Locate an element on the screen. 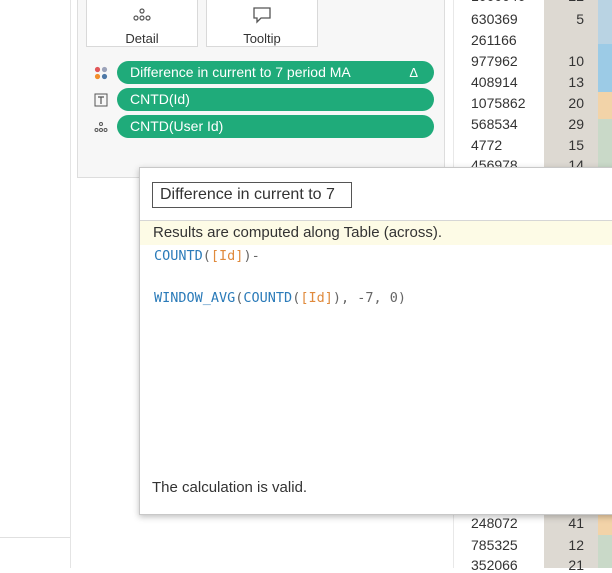 This screenshot has height=573, width=612. id-cell: 1000040 is located at coordinates (498, 2).